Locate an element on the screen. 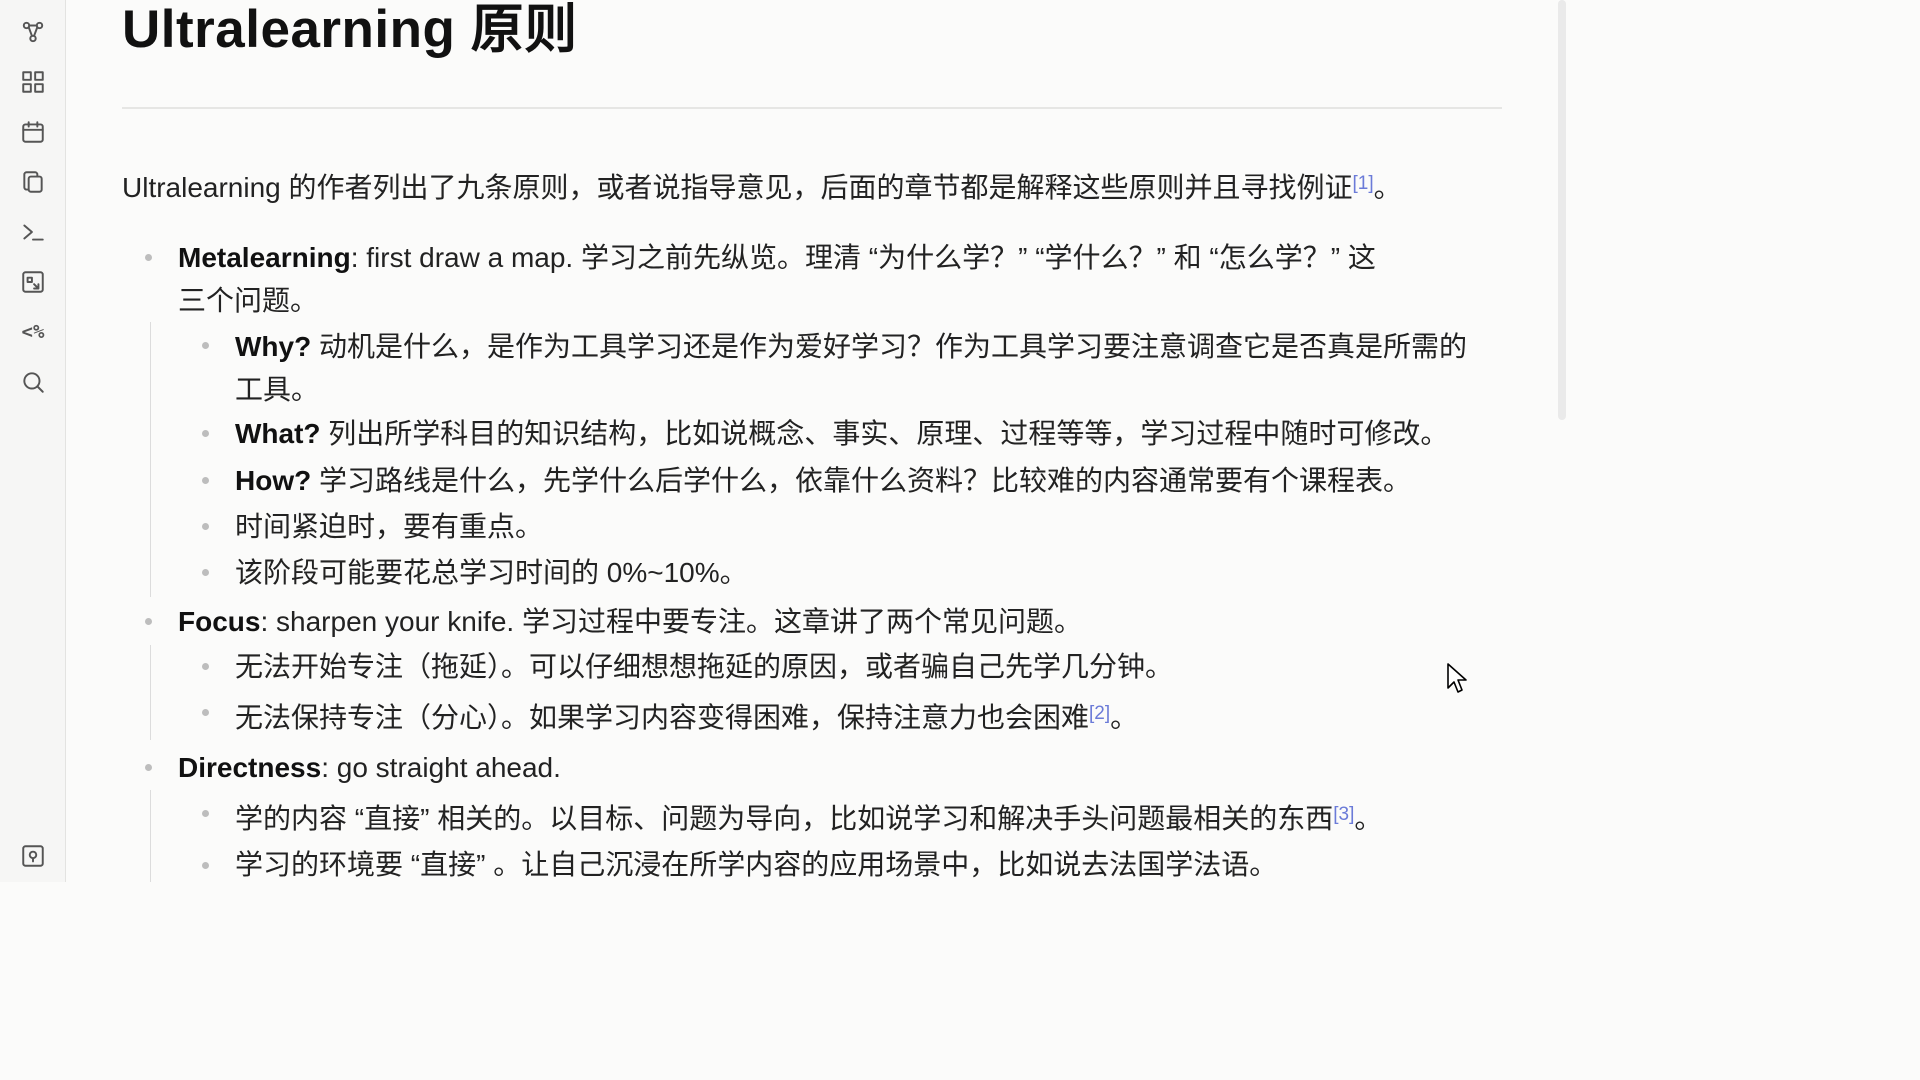  item-label: Why? is located at coordinates (273, 346).